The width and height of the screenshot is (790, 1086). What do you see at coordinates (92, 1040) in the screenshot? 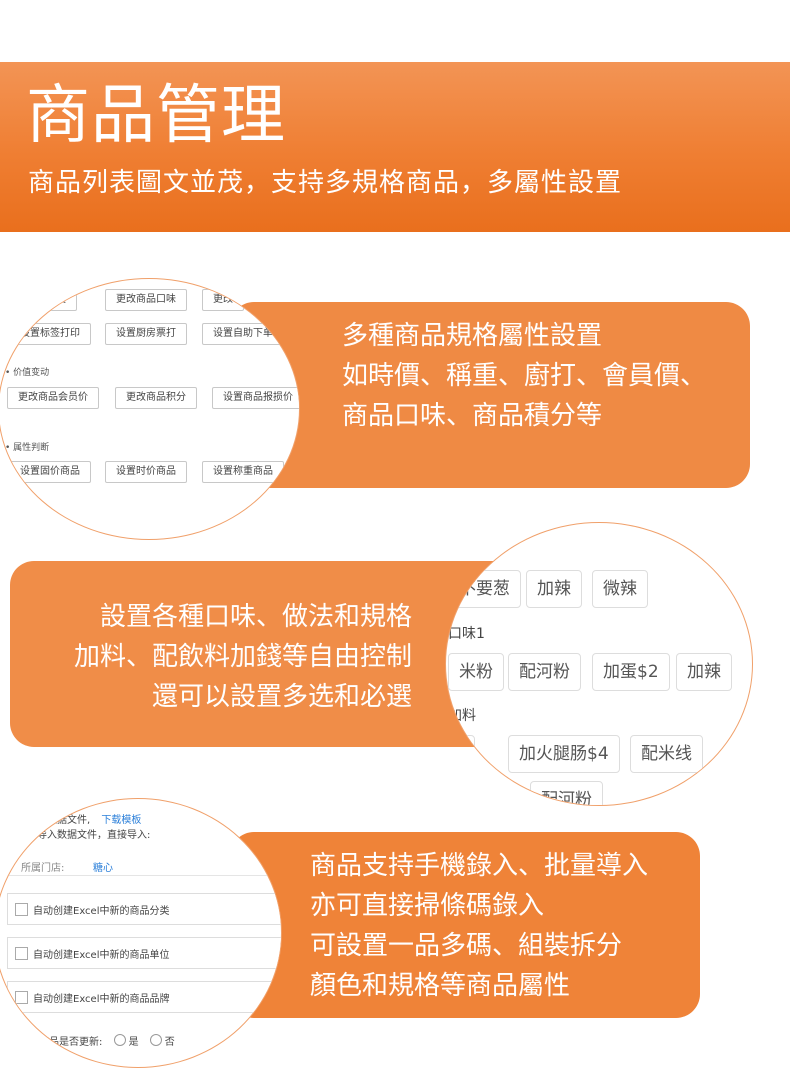
I see `update-row: 重复的商品是否更新: 是 否` at bounding box center [92, 1040].